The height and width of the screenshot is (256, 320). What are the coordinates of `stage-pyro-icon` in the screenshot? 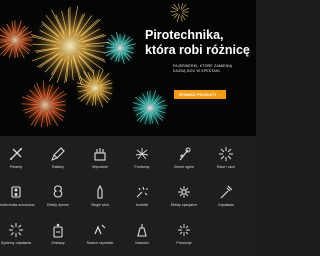 It's located at (16, 192).